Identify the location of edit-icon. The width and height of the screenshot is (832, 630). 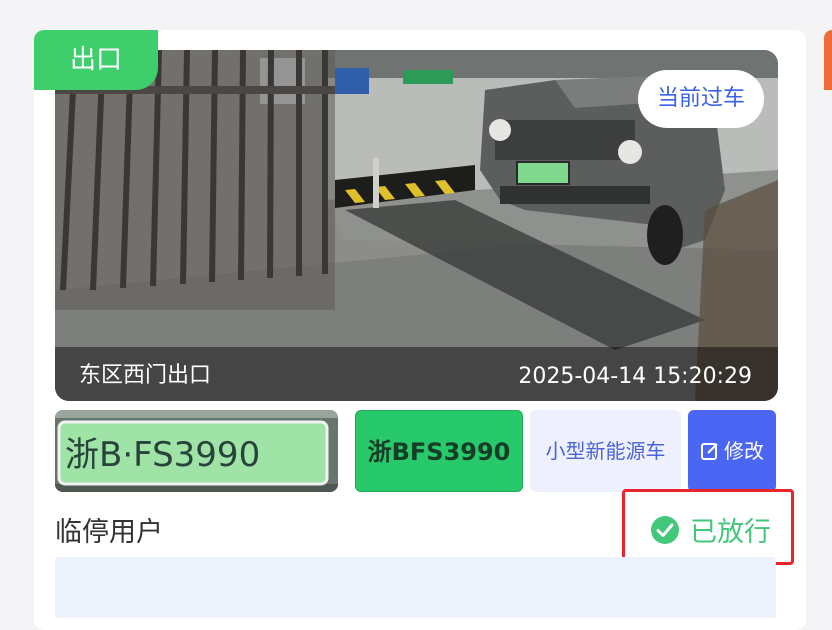
(709, 451).